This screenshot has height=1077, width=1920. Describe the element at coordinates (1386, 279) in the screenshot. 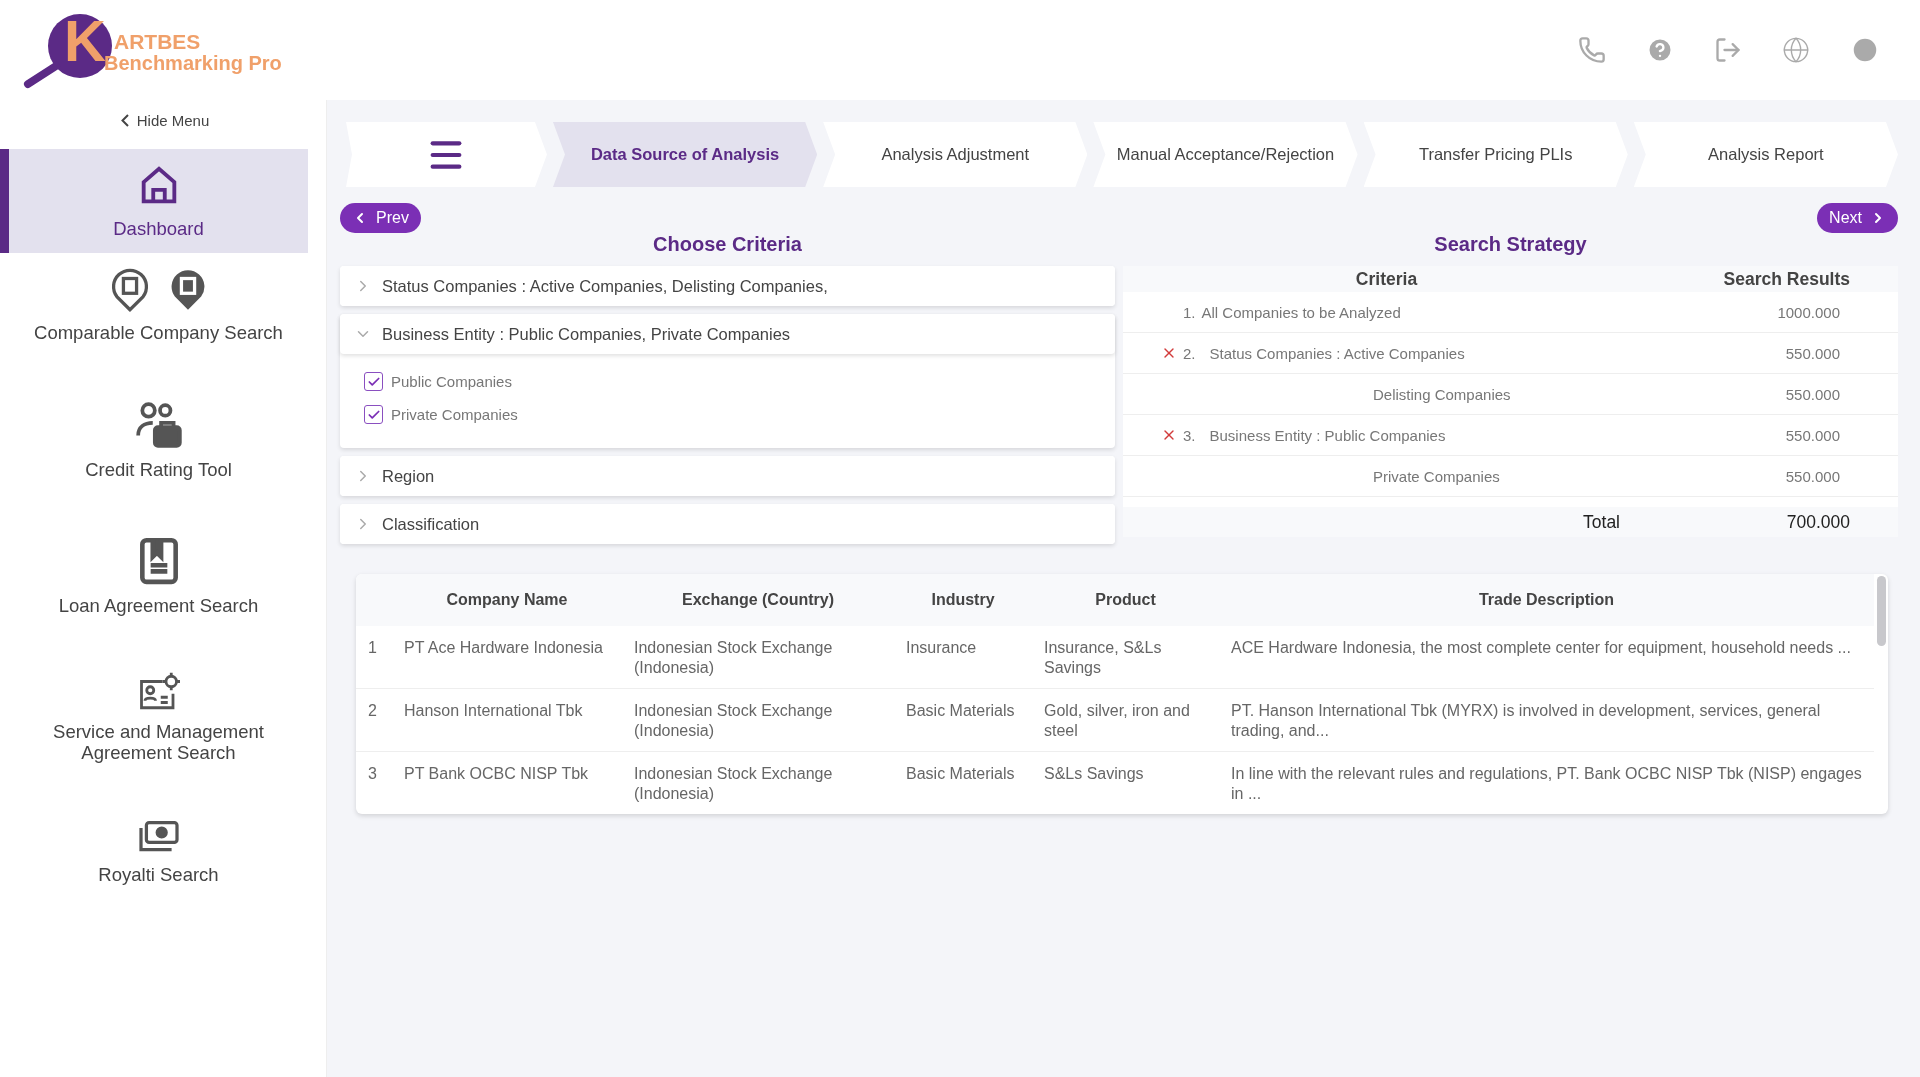

I see `column-header: Criteria` at that location.